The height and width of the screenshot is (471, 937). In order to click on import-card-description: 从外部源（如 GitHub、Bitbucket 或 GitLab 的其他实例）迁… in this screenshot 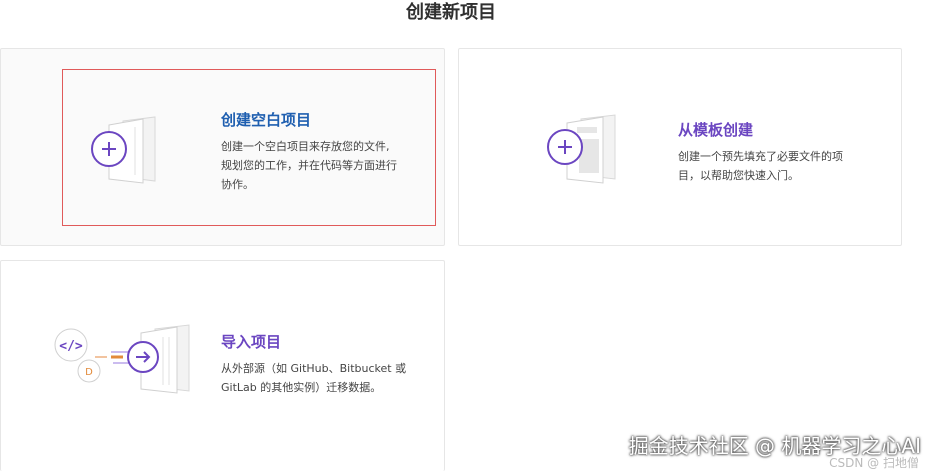, I will do `click(313, 378)`.